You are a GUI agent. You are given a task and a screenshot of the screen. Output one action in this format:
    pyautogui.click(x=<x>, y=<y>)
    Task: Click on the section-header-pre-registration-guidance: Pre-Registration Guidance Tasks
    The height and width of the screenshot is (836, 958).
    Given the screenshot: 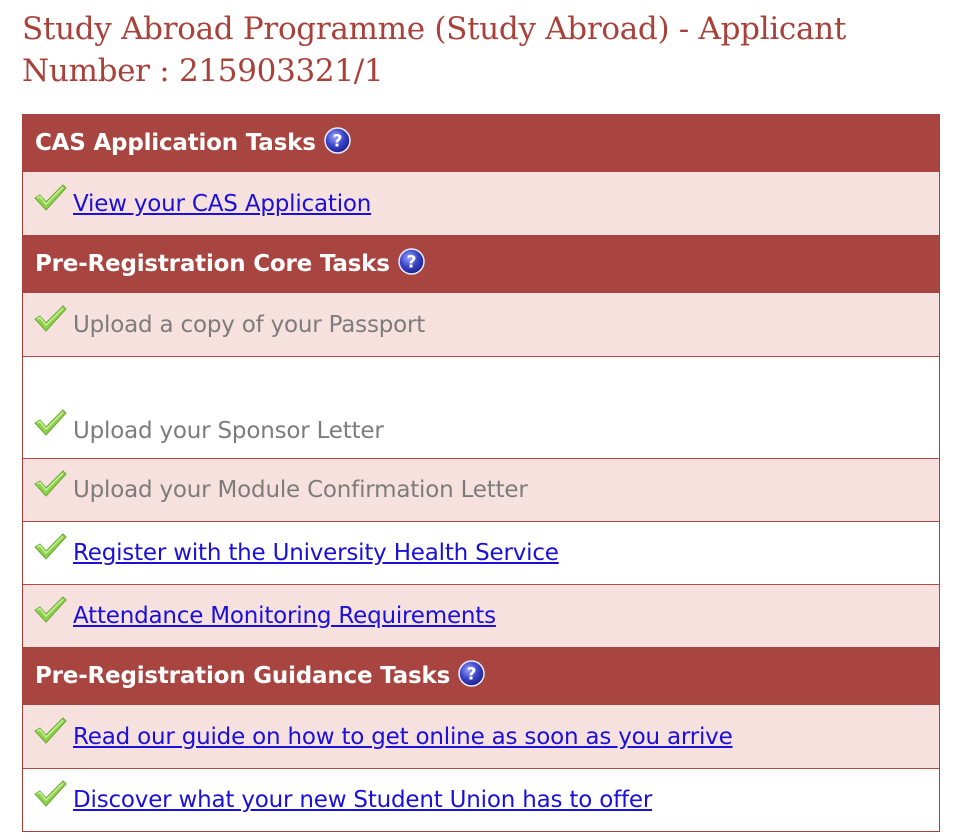 What is the action you would take?
    pyautogui.click(x=481, y=676)
    